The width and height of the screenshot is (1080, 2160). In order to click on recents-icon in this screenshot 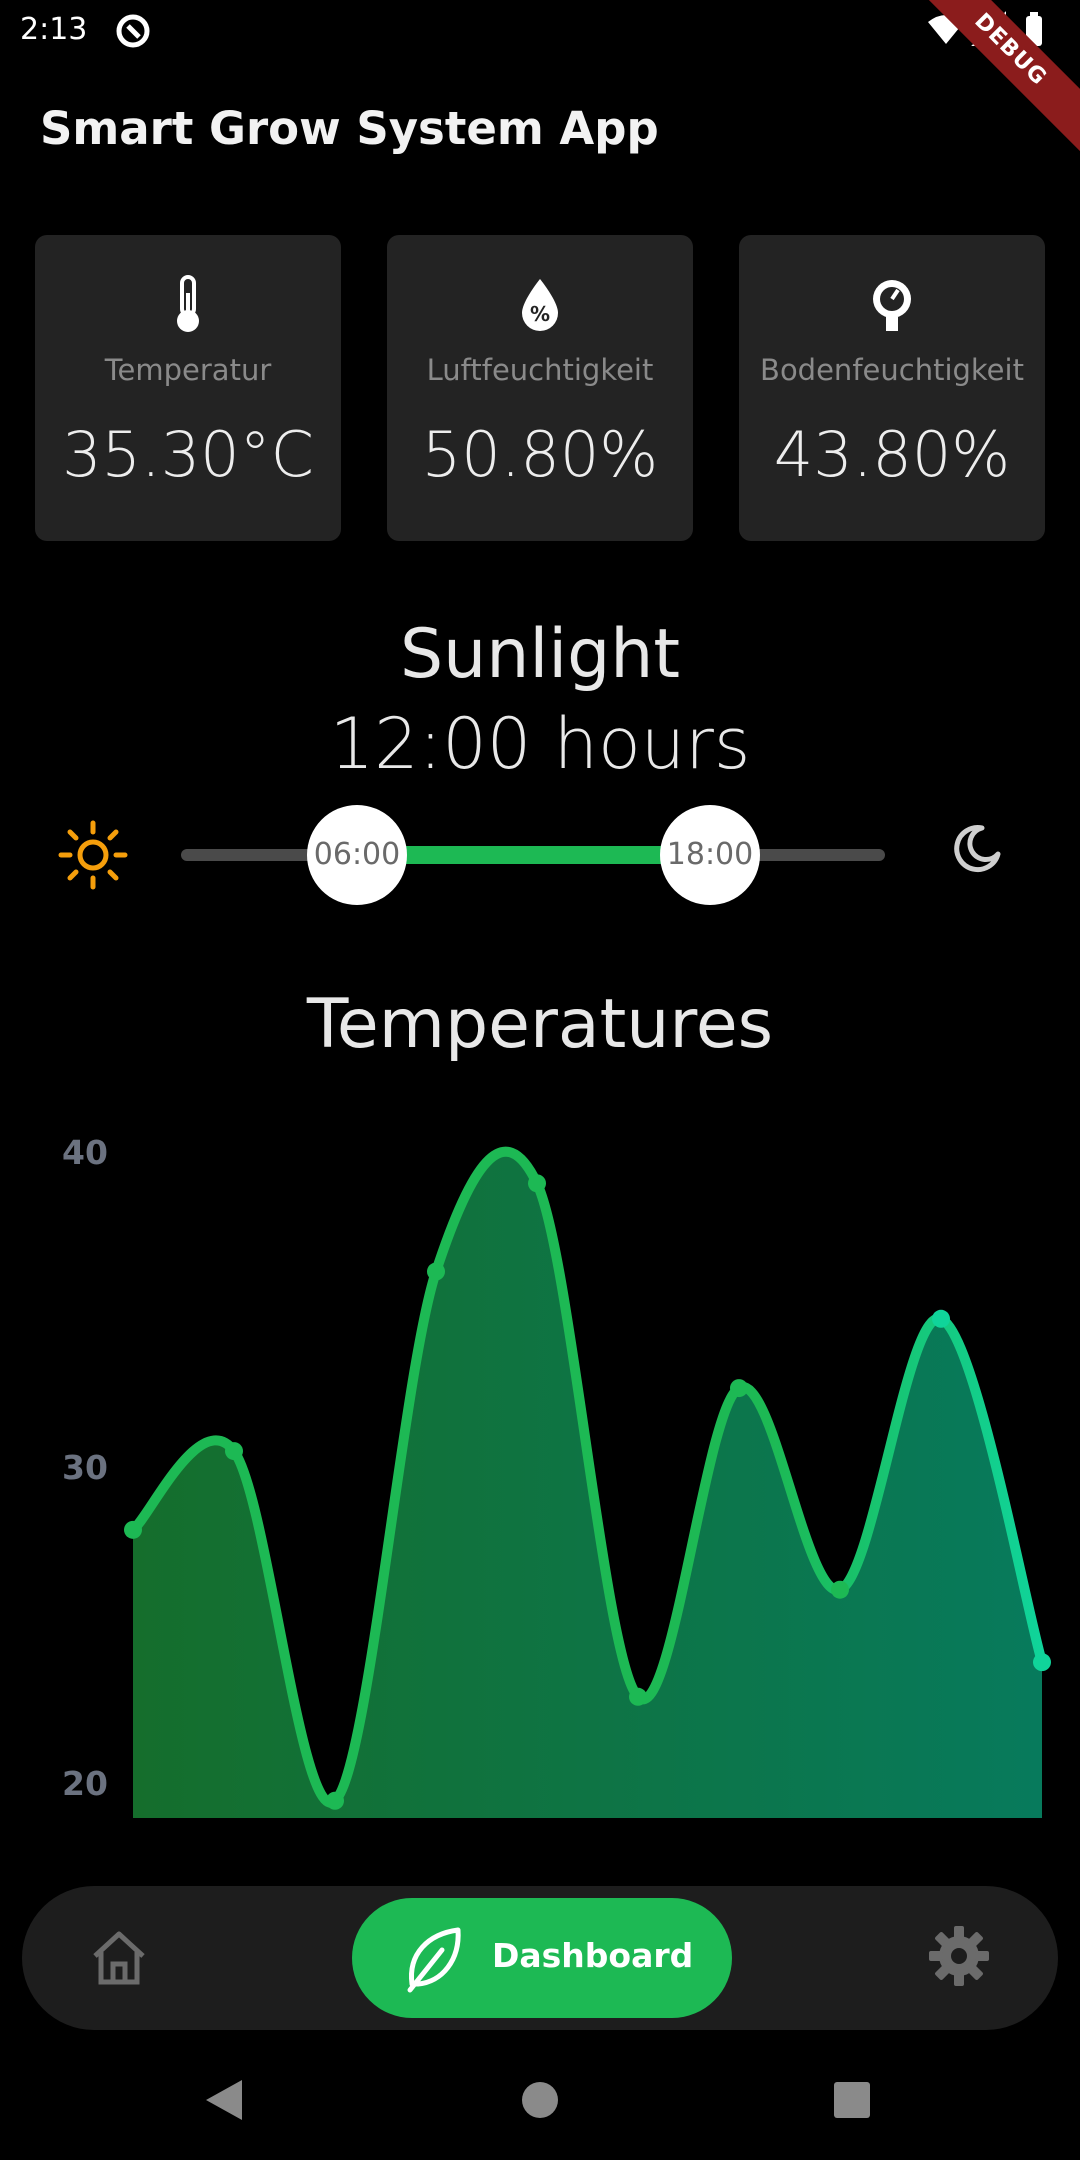, I will do `click(852, 2100)`.